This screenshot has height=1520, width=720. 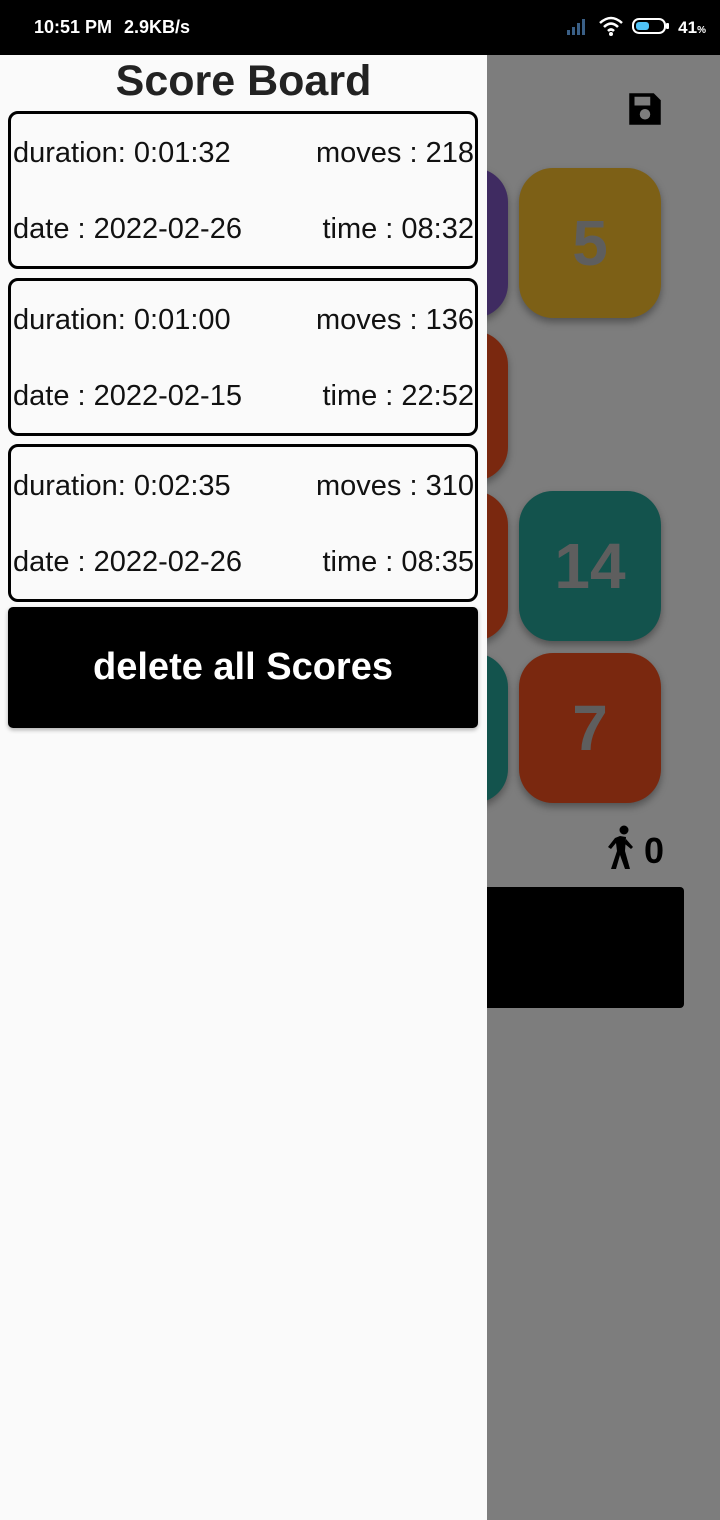 I want to click on battery-percent: 41%, so click(x=692, y=28).